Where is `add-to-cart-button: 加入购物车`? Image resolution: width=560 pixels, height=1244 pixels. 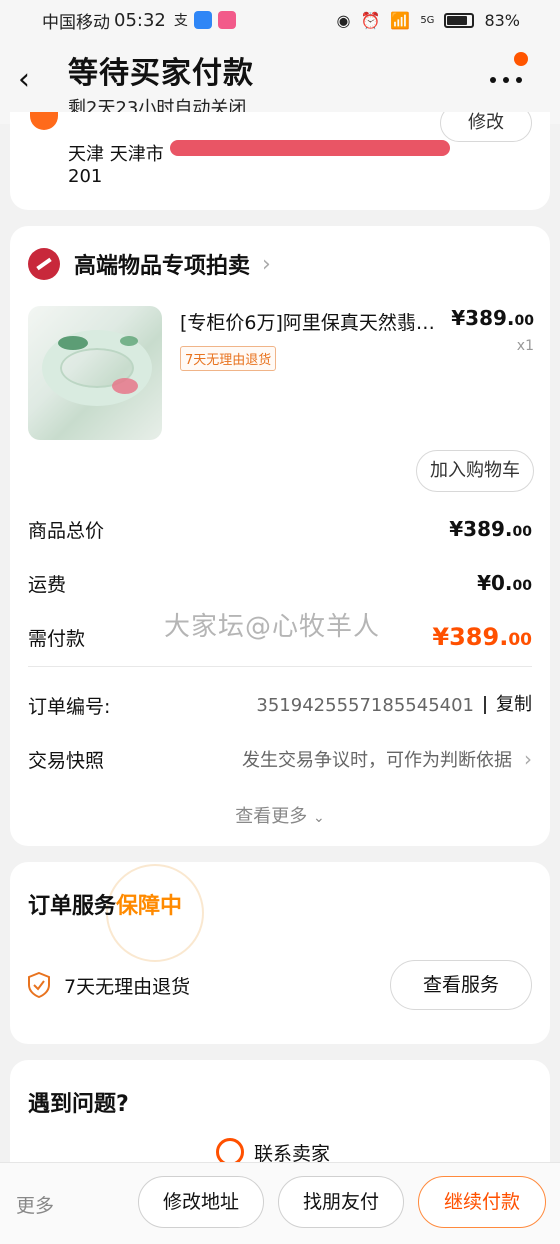
add-to-cart-button: 加入购物车 is located at coordinates (475, 471).